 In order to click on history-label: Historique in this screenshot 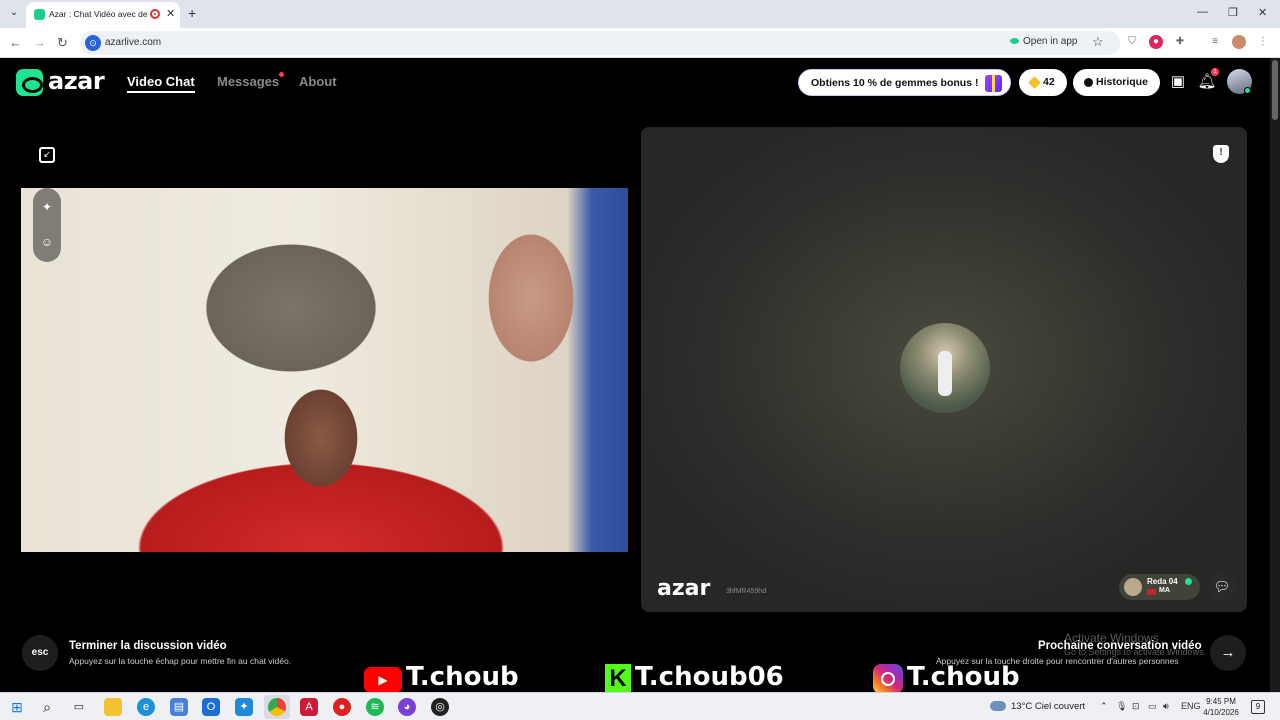, I will do `click(1122, 82)`.